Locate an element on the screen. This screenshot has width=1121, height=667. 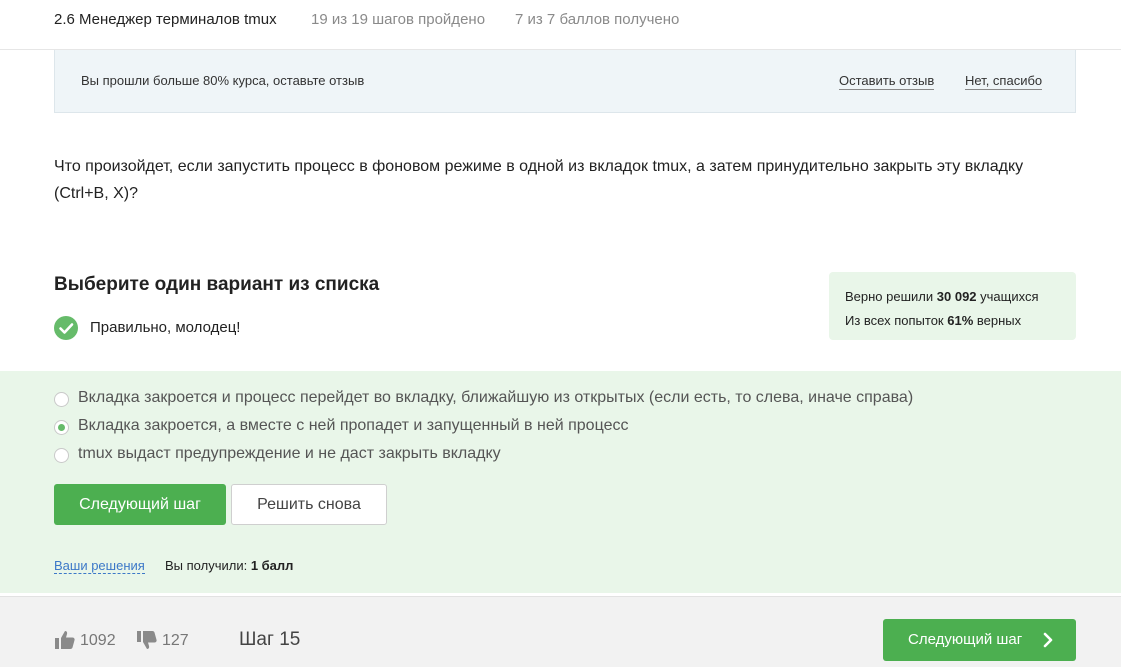
next-step-button: Следующий шаг is located at coordinates (140, 504).